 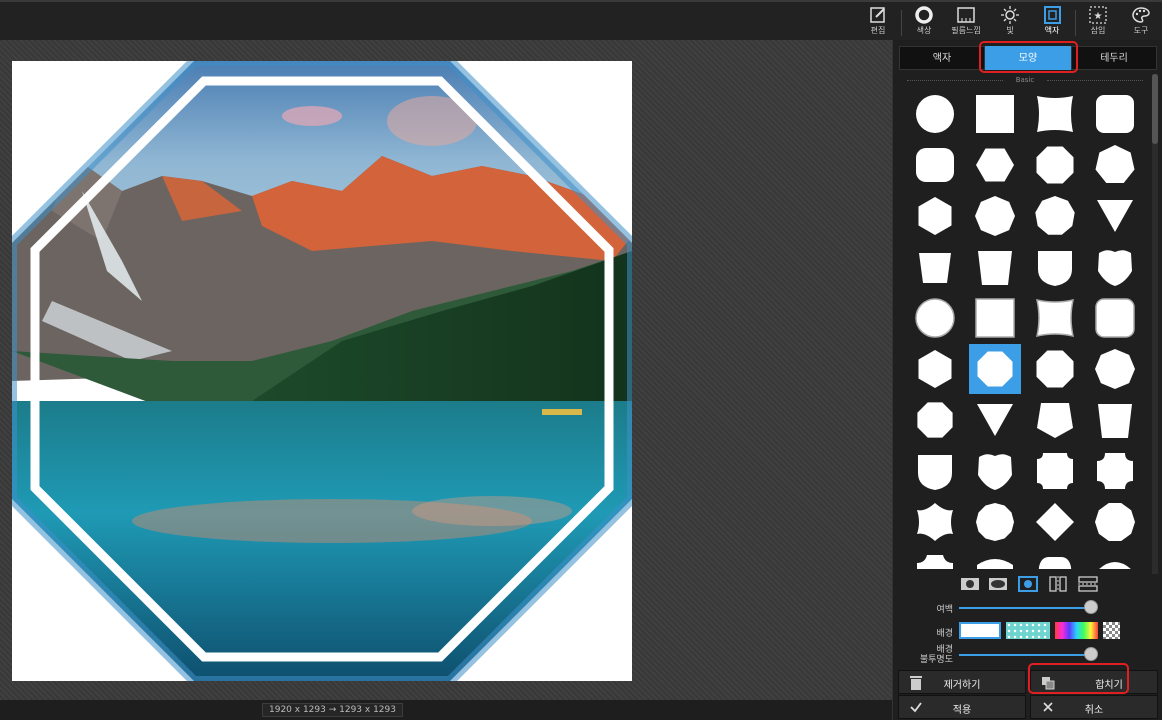 What do you see at coordinates (924, 30) in the screenshot?
I see `tool-color-label: 색상` at bounding box center [924, 30].